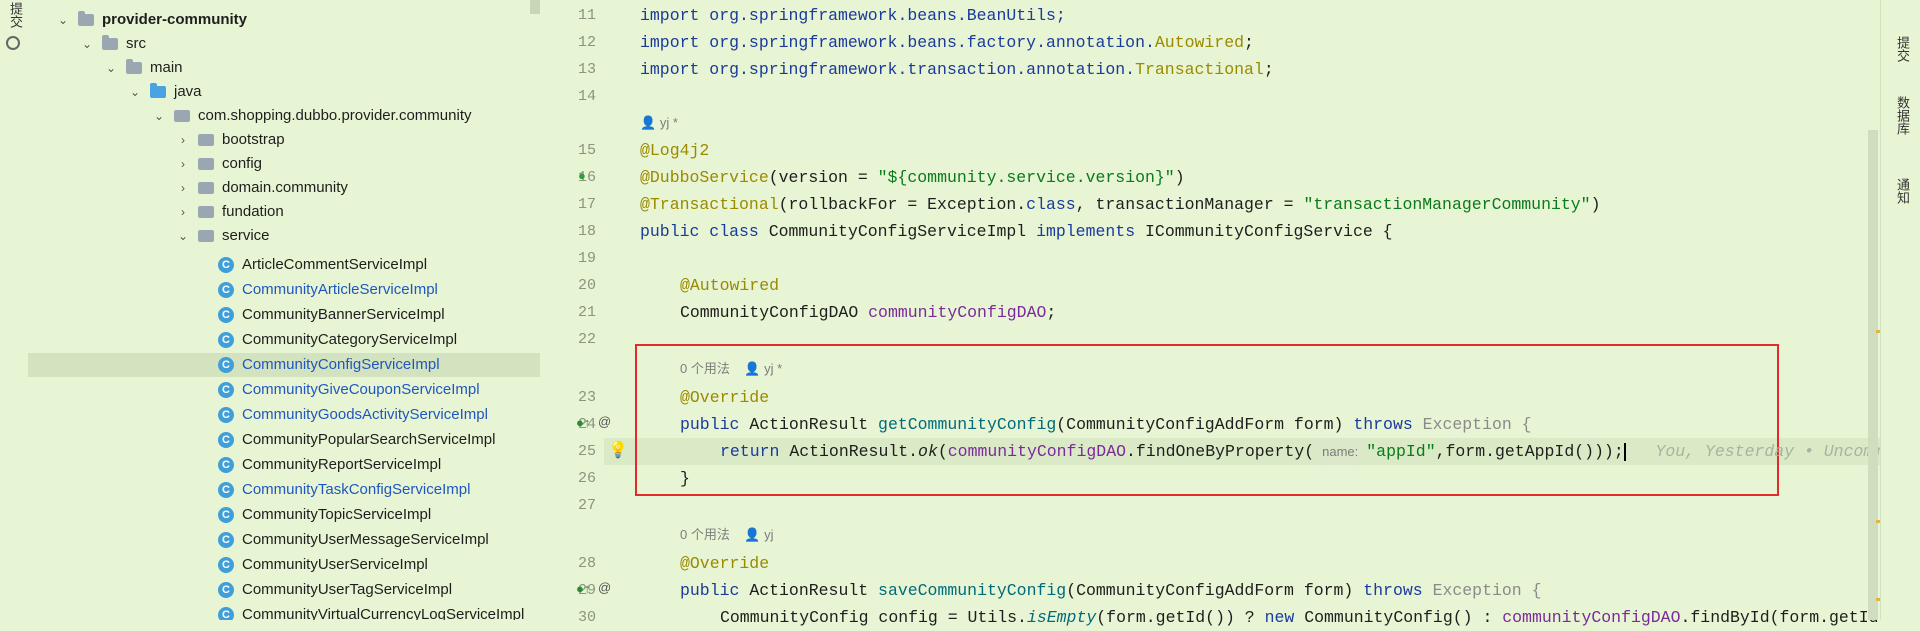 This screenshot has width=1920, height=631. I want to click on line-number: 16, so click(586, 177).